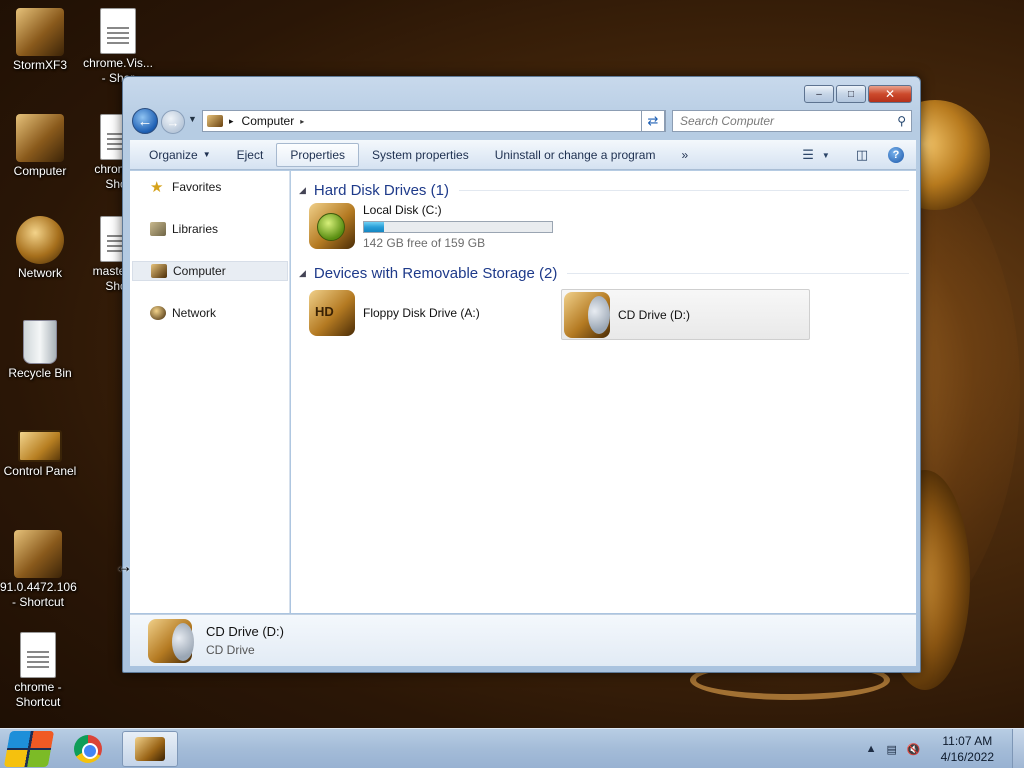 Image resolution: width=1024 pixels, height=768 pixels. What do you see at coordinates (444, 226) in the screenshot?
I see `drive-local-disk-c: Local Disk (C:) 142 GB free of 159 GB` at bounding box center [444, 226].